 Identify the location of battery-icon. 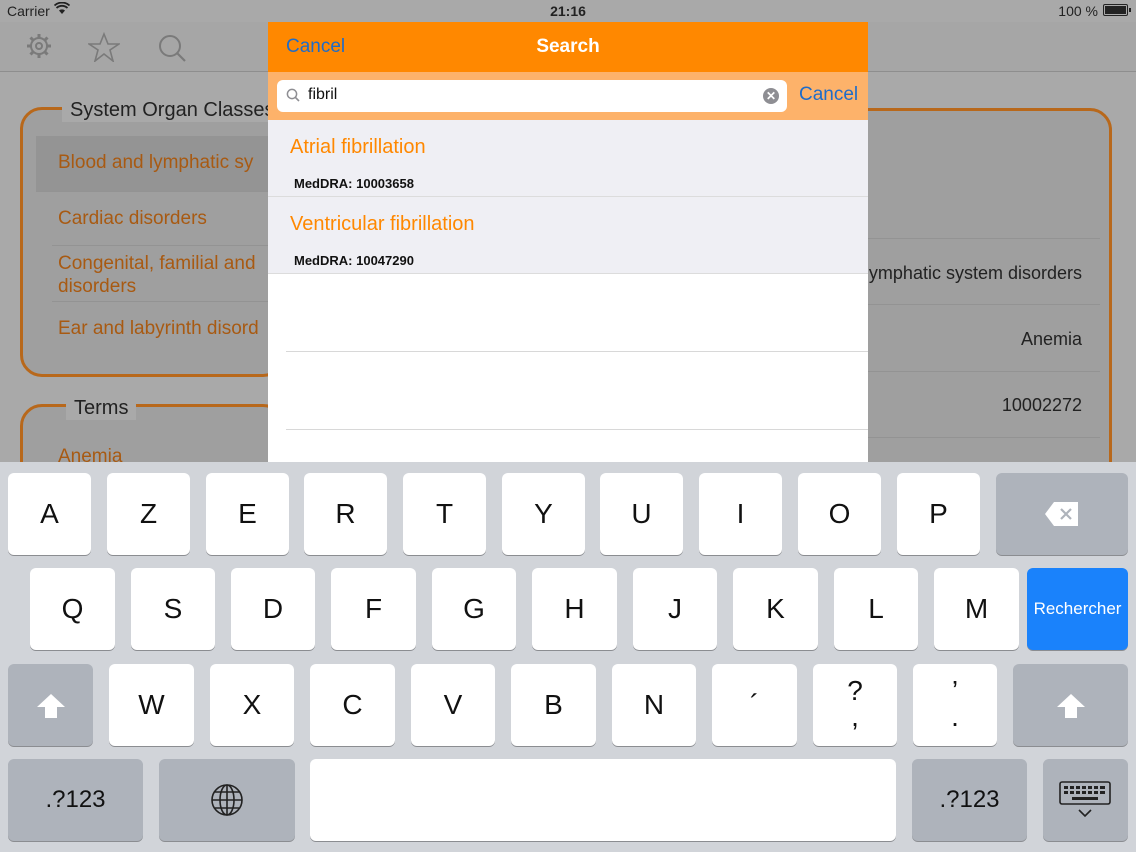
(1117, 10).